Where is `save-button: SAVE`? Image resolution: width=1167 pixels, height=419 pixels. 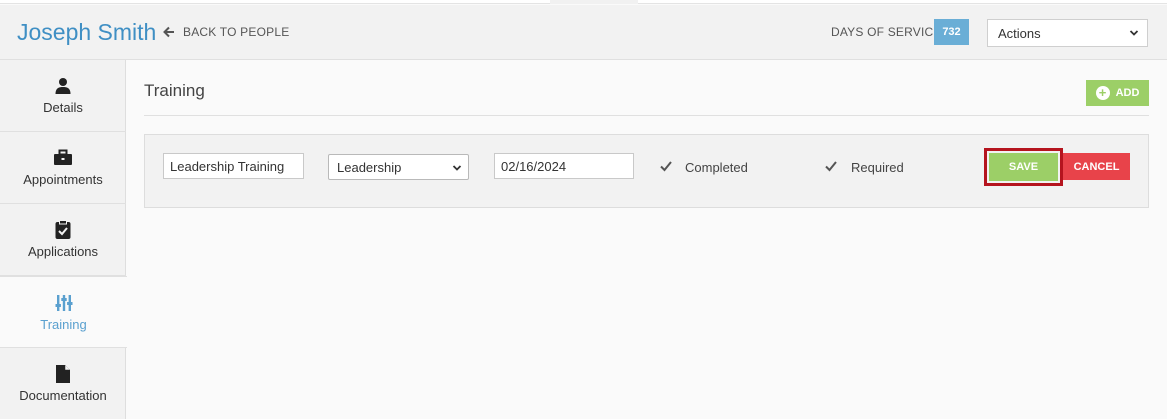 save-button: SAVE is located at coordinates (1023, 167).